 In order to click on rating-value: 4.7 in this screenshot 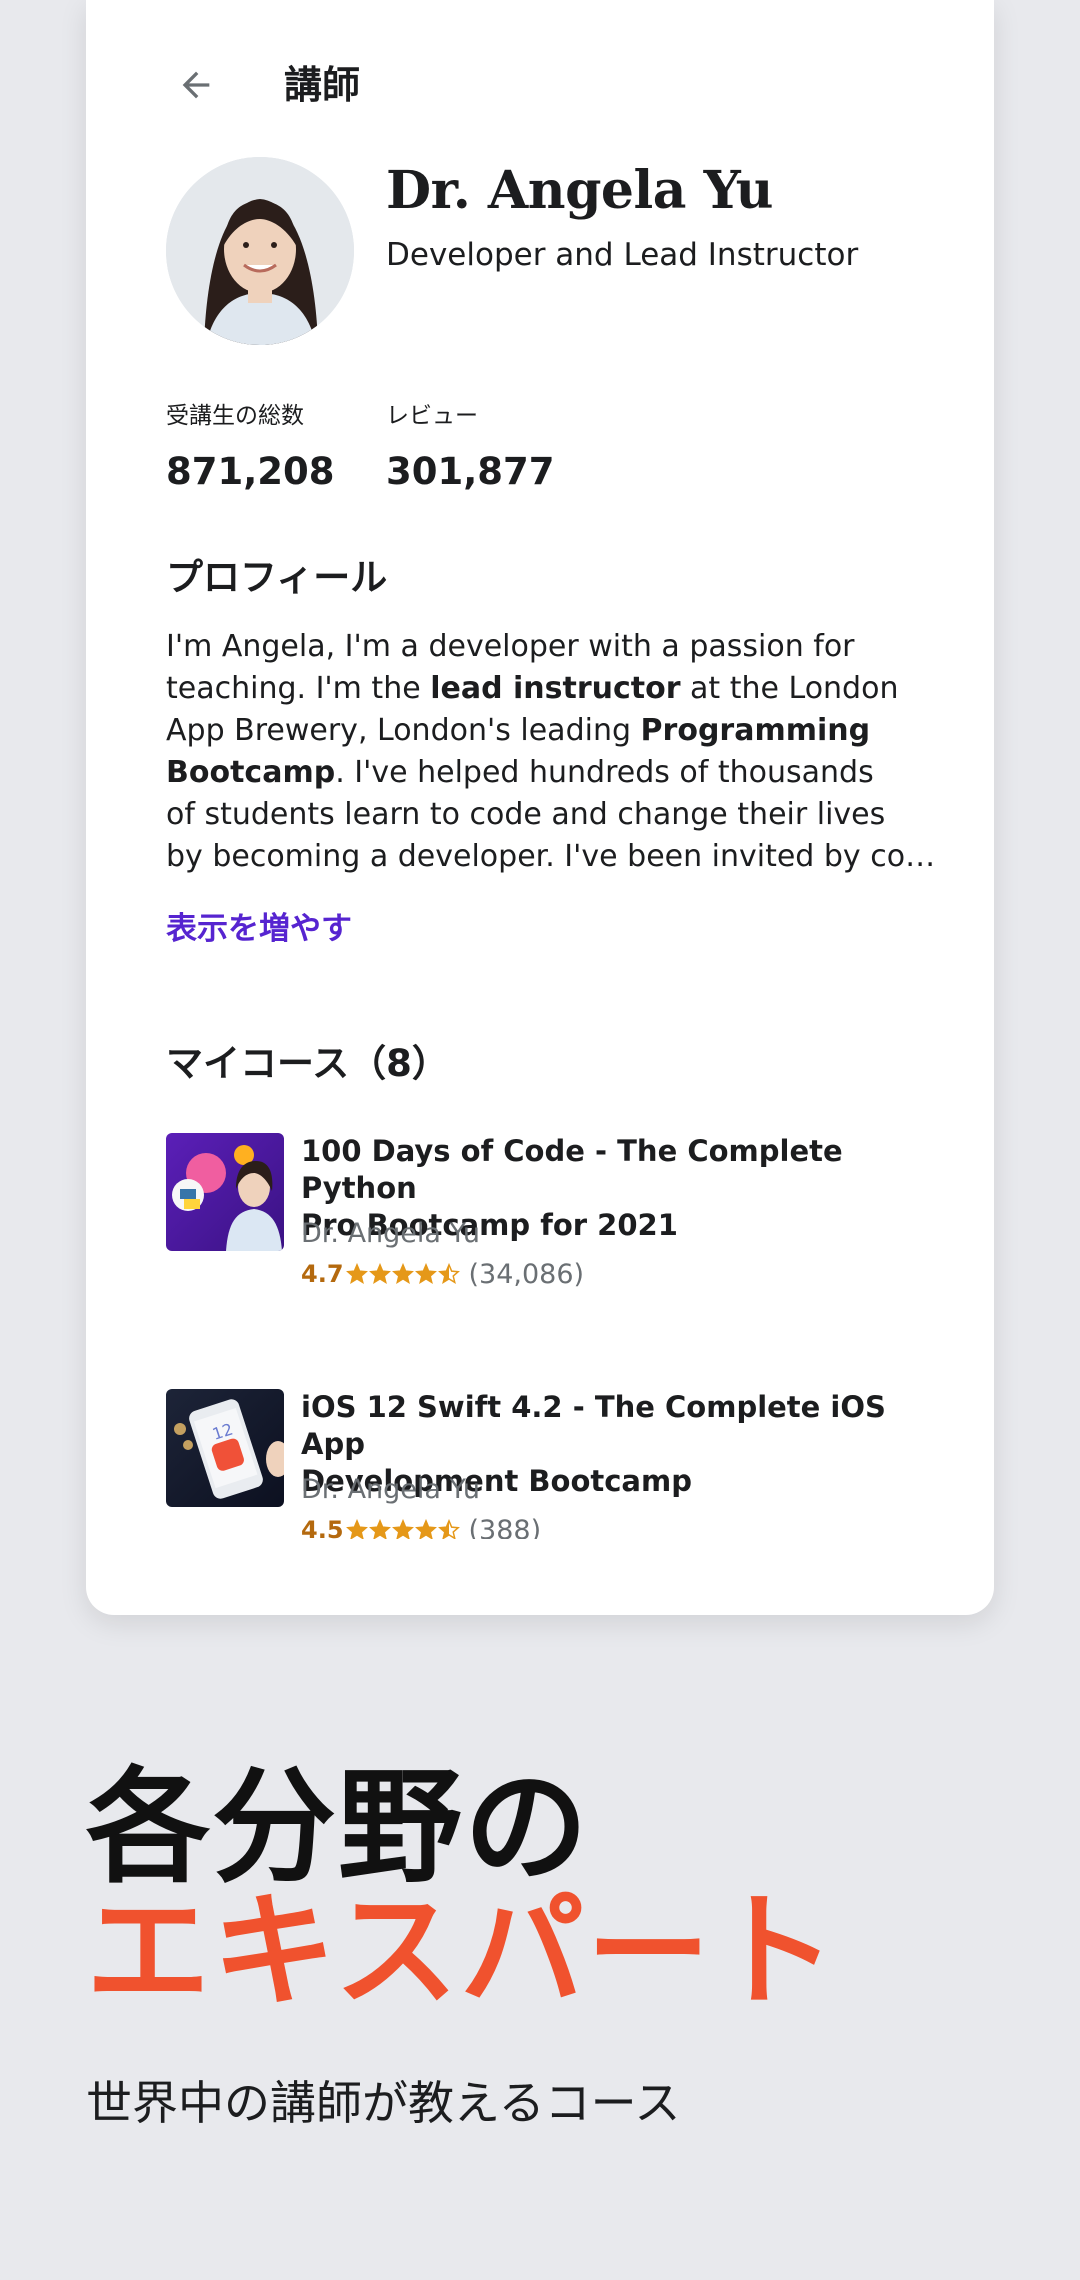, I will do `click(322, 1274)`.